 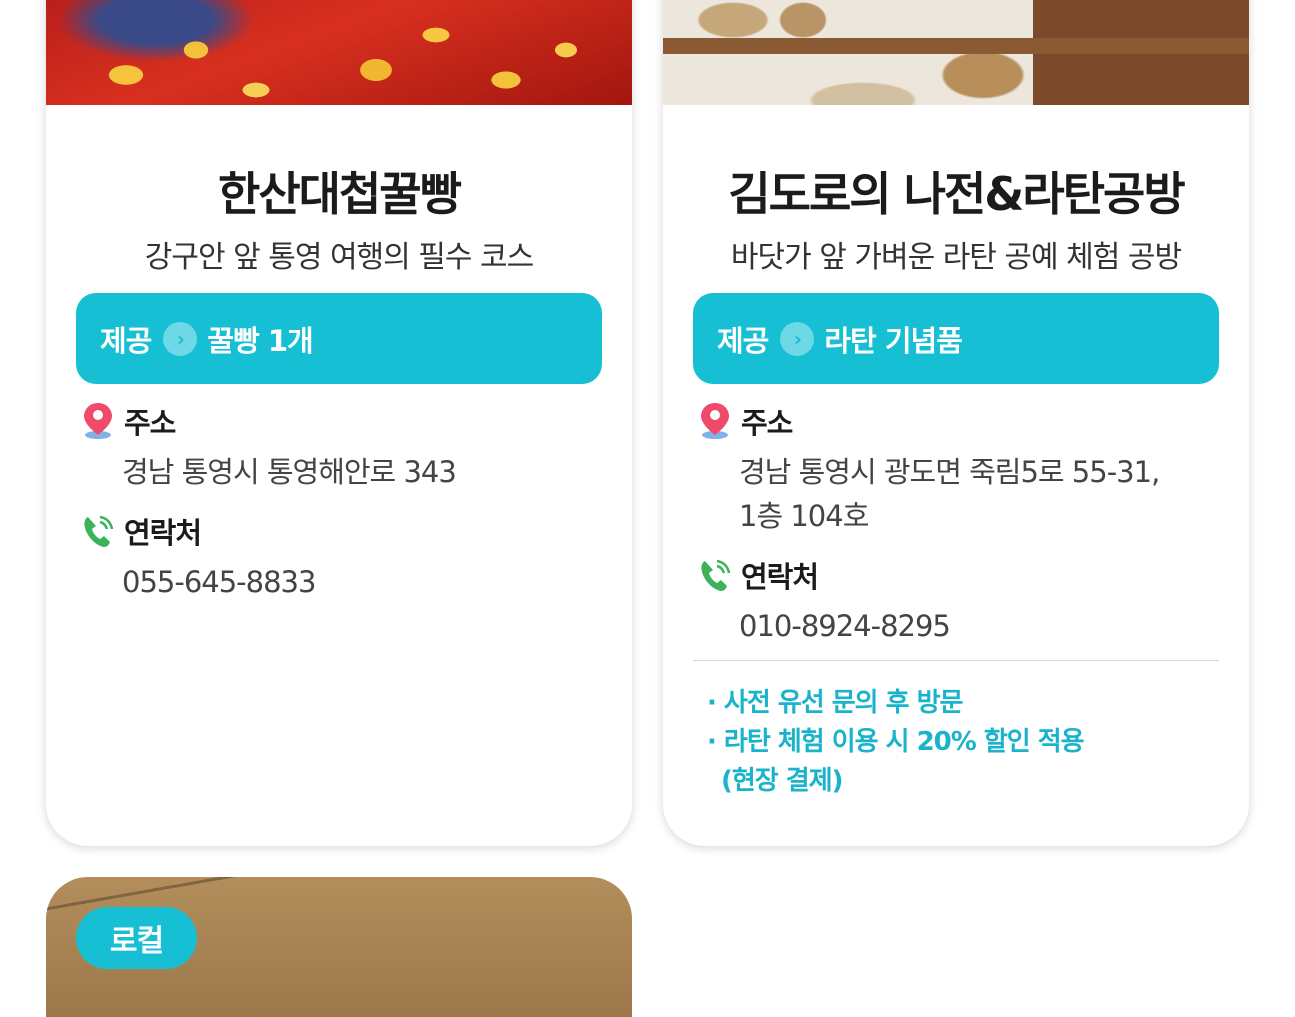 What do you see at coordinates (260, 340) in the screenshot?
I see `provide-item: 꿀빵 1개` at bounding box center [260, 340].